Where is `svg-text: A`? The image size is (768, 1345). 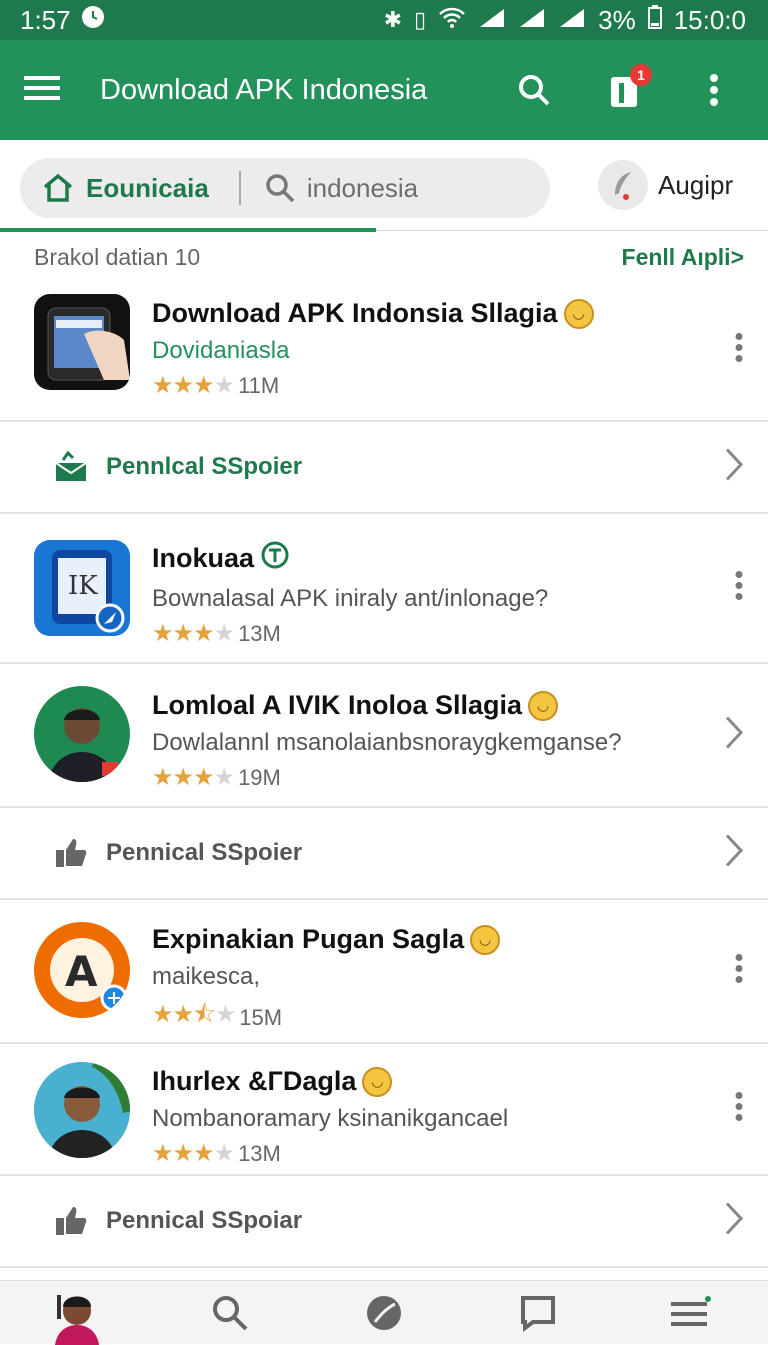 svg-text: A is located at coordinates (81, 971).